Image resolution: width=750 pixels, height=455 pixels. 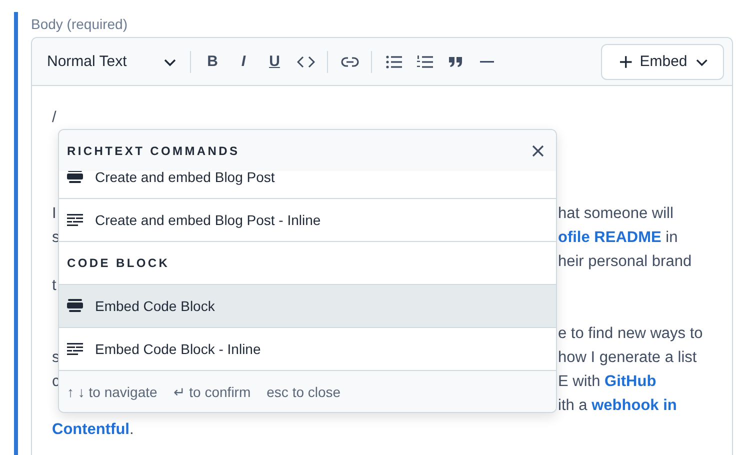 I want to click on paragraph-text: t, so click(x=54, y=285).